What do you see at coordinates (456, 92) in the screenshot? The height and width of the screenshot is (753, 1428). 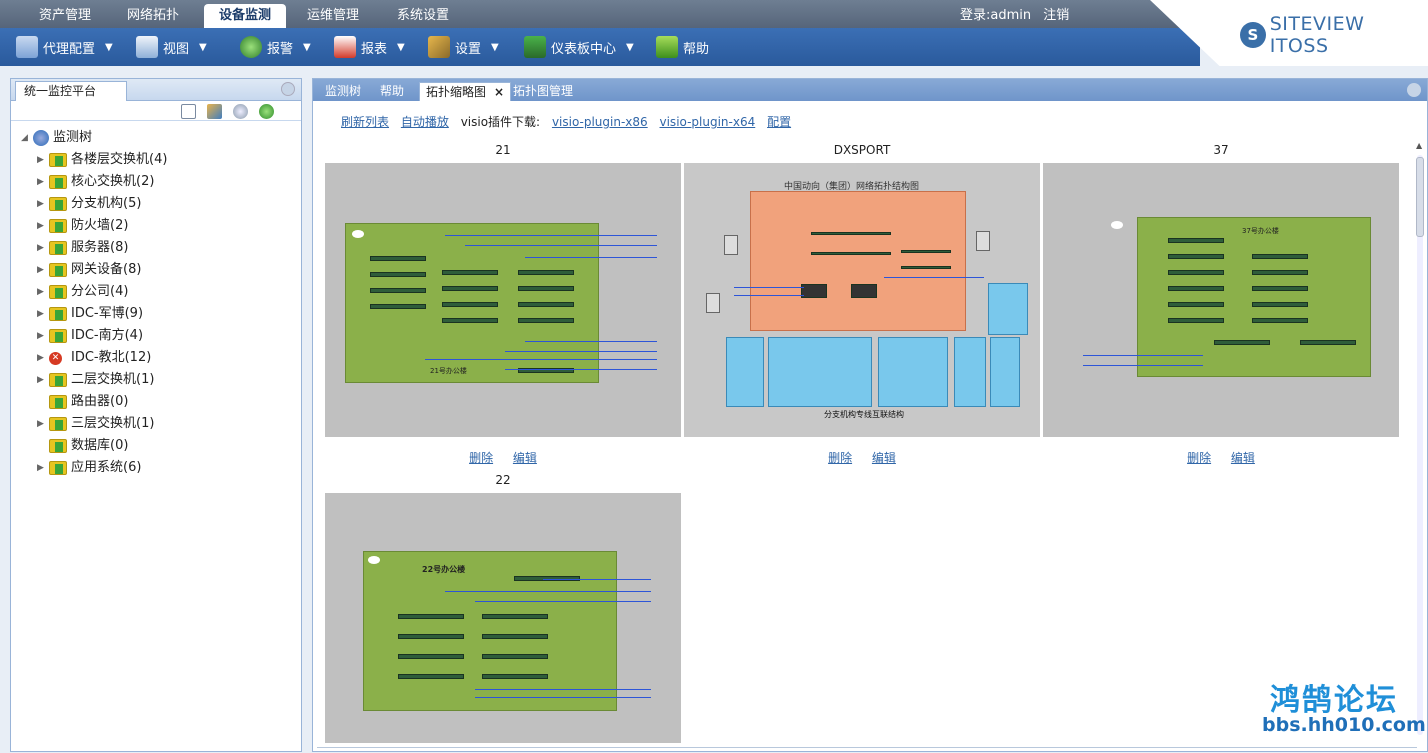 I see `tab-topology-thumbnails-label: 拓扑缩略图` at bounding box center [456, 92].